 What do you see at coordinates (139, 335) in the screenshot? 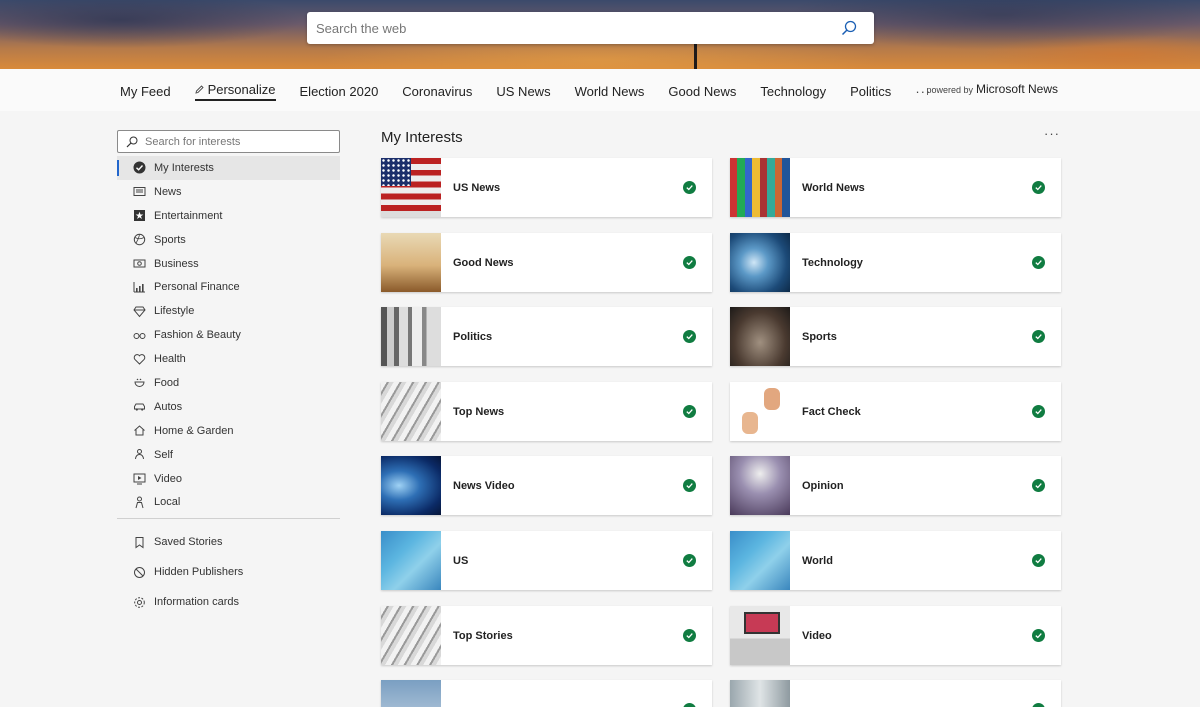
I see `glasses-icon` at bounding box center [139, 335].